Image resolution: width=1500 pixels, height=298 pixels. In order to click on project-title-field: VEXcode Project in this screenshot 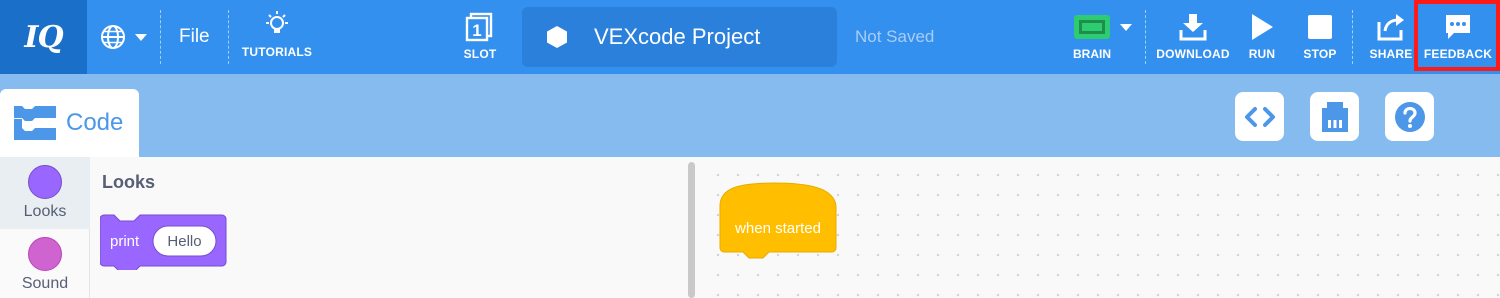, I will do `click(679, 37)`.